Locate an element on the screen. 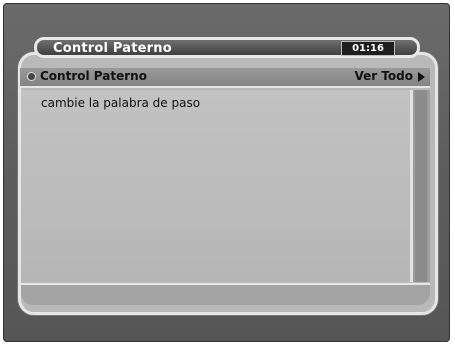 The width and height of the screenshot is (455, 346). clock-display: 01:16 is located at coordinates (368, 48).